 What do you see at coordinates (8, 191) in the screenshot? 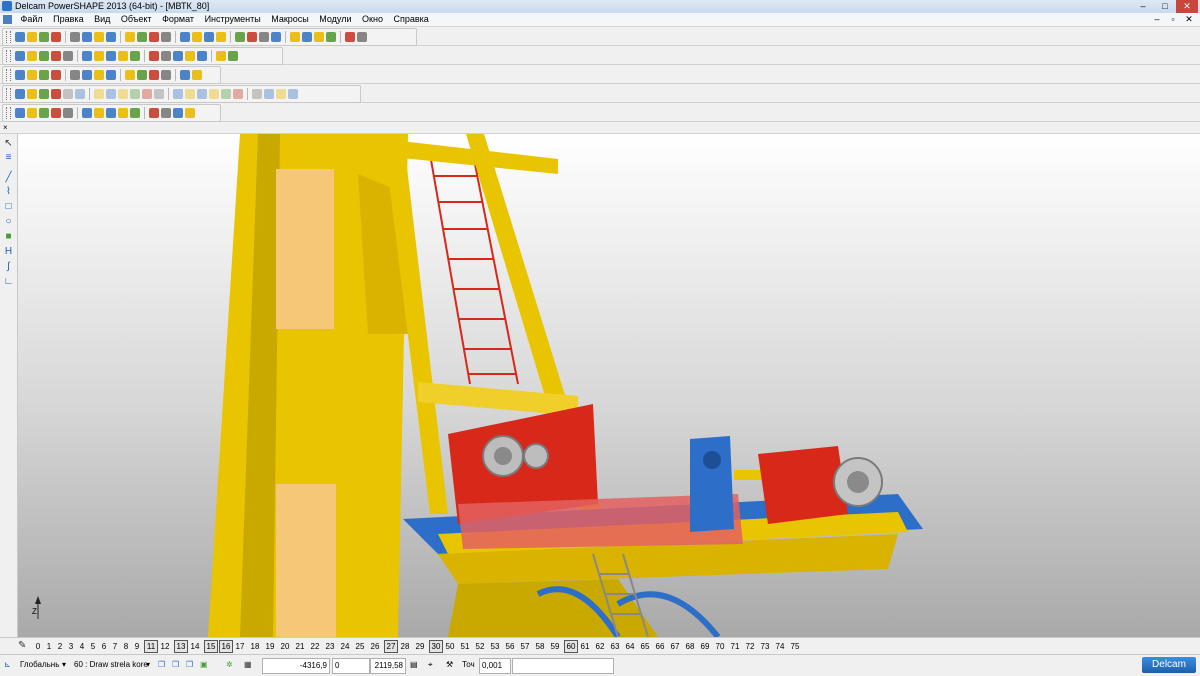
I see `polyline-icon: ⌇` at bounding box center [8, 191].